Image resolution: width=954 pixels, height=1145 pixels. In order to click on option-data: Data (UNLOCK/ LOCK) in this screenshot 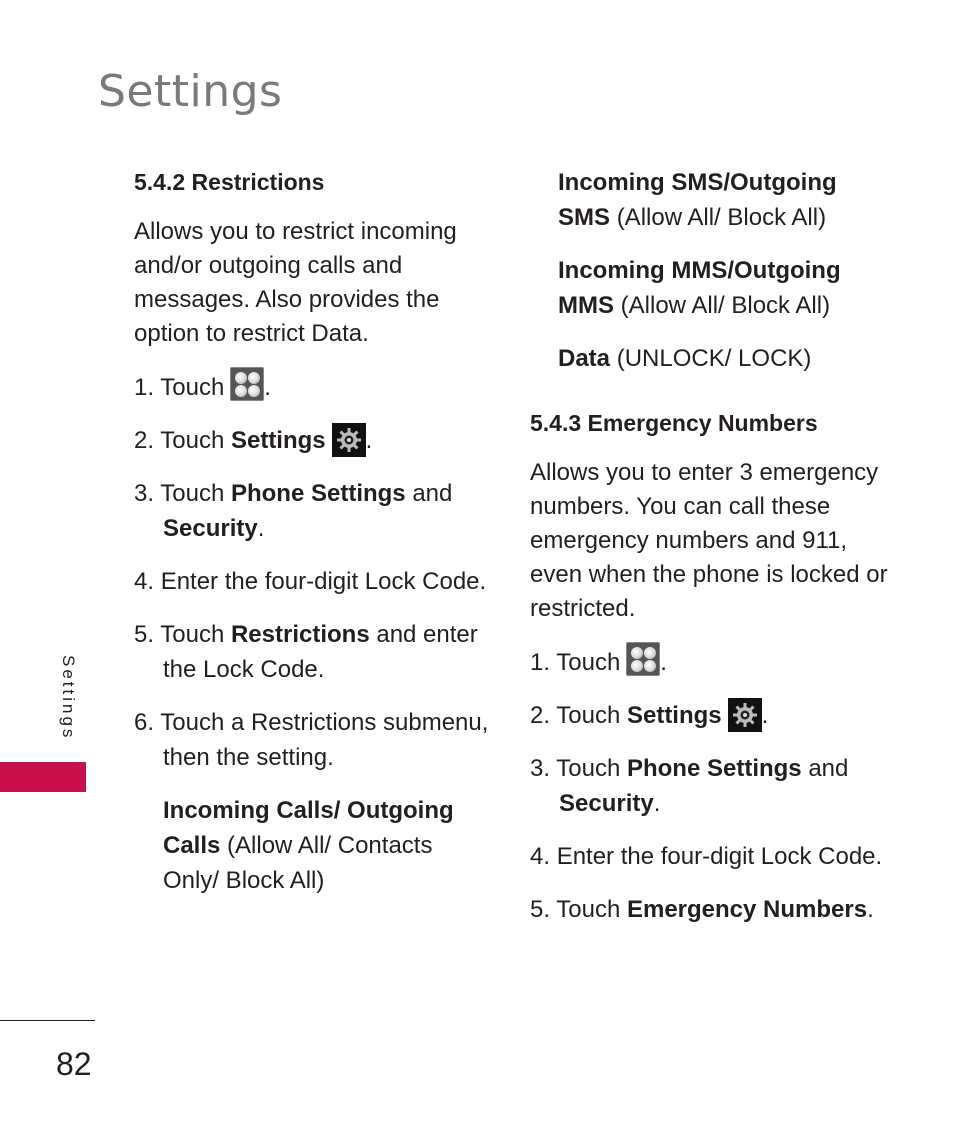, I will do `click(685, 358)`.